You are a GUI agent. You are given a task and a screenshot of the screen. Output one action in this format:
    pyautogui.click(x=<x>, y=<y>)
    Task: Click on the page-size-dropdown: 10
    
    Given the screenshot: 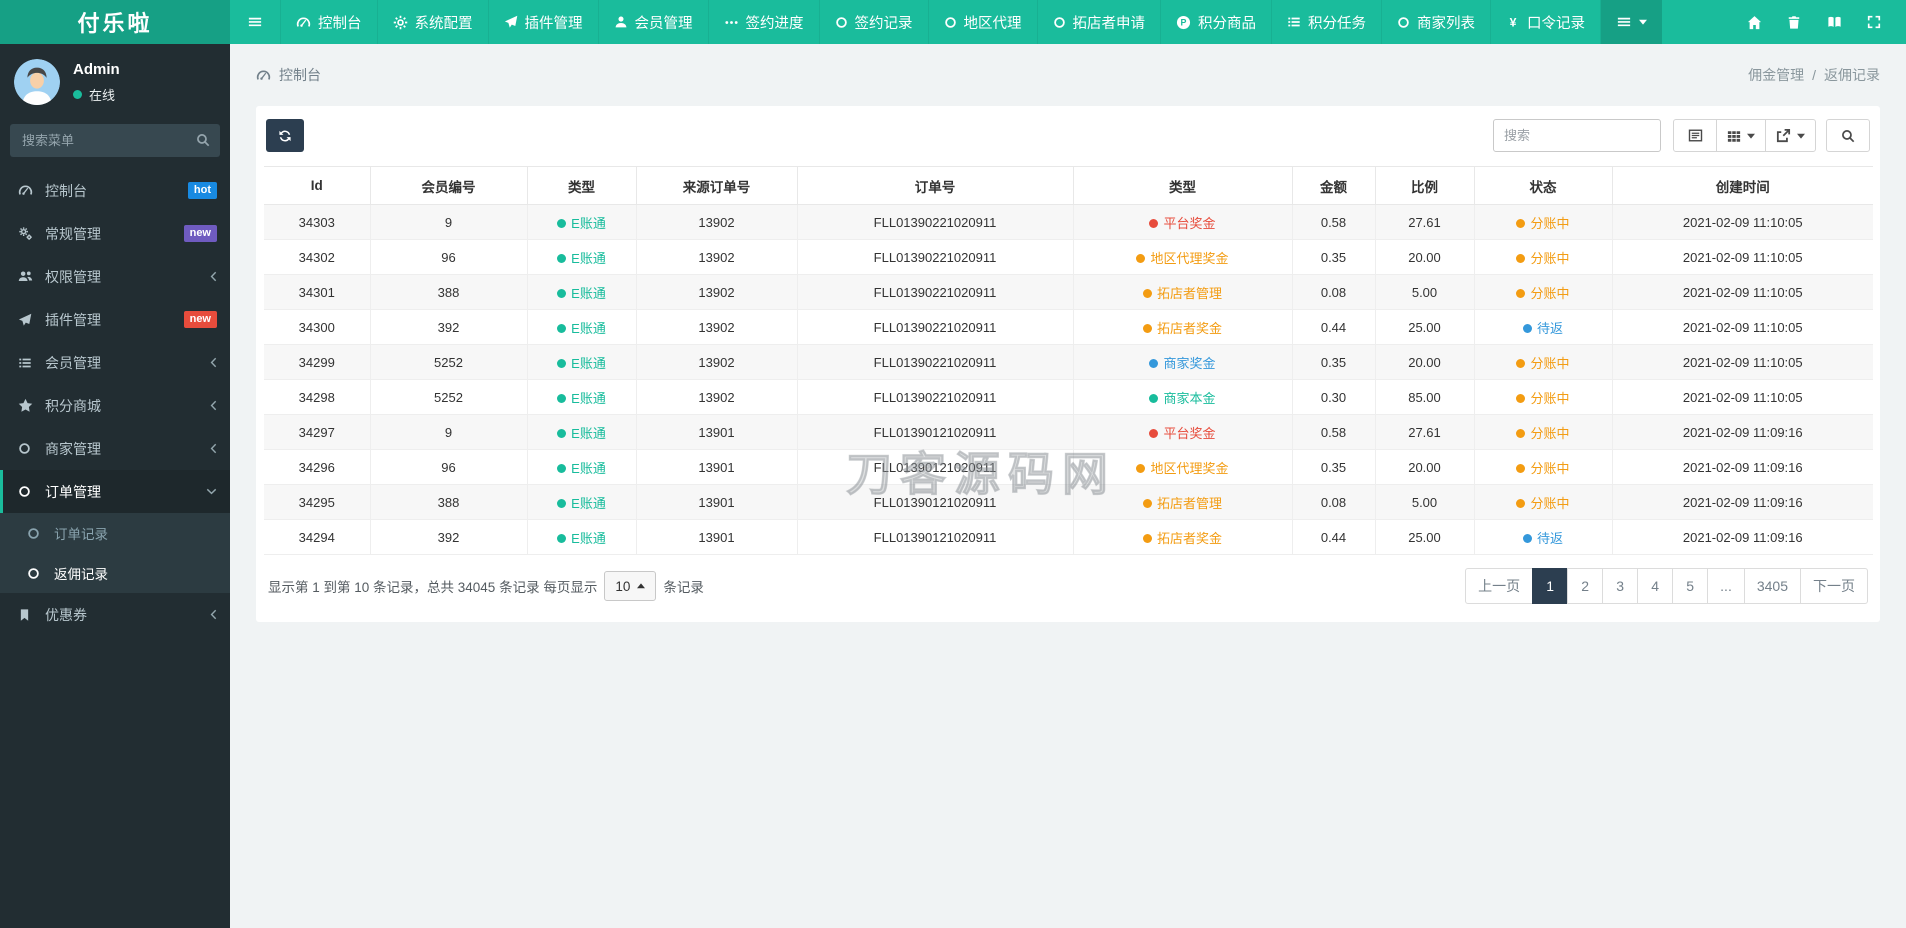 What is the action you would take?
    pyautogui.click(x=630, y=586)
    